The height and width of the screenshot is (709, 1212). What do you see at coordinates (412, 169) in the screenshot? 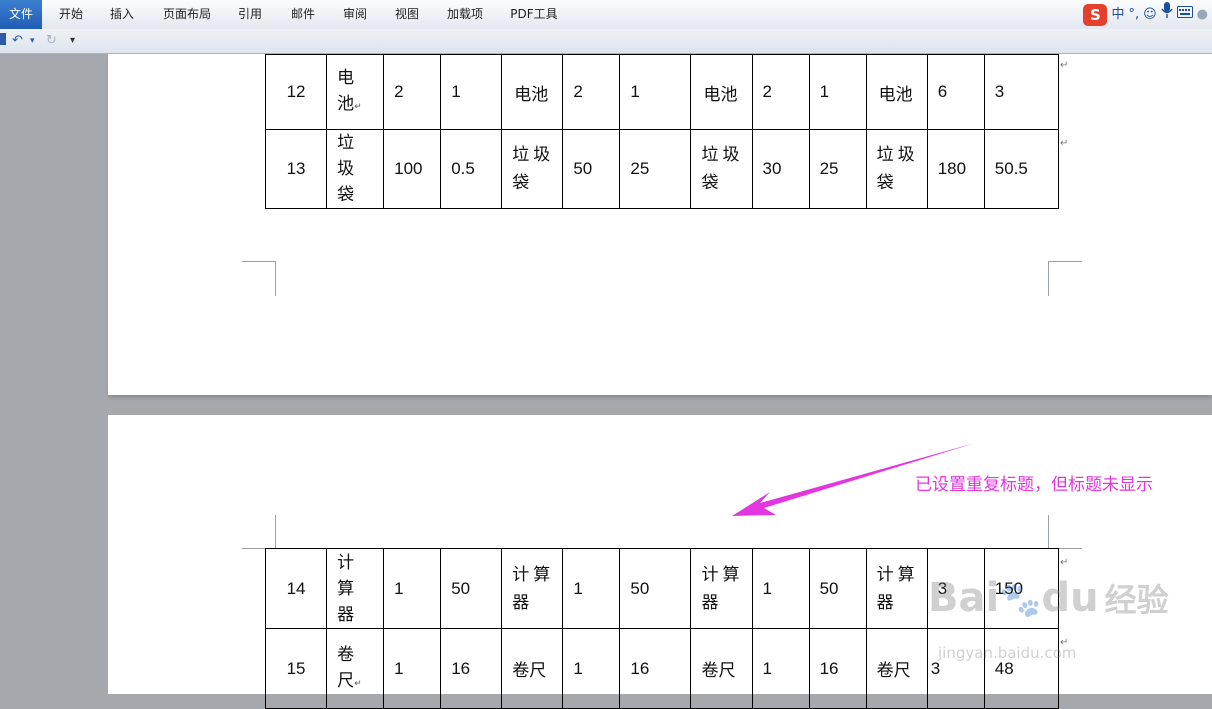
I see `value-cell: 100` at bounding box center [412, 169].